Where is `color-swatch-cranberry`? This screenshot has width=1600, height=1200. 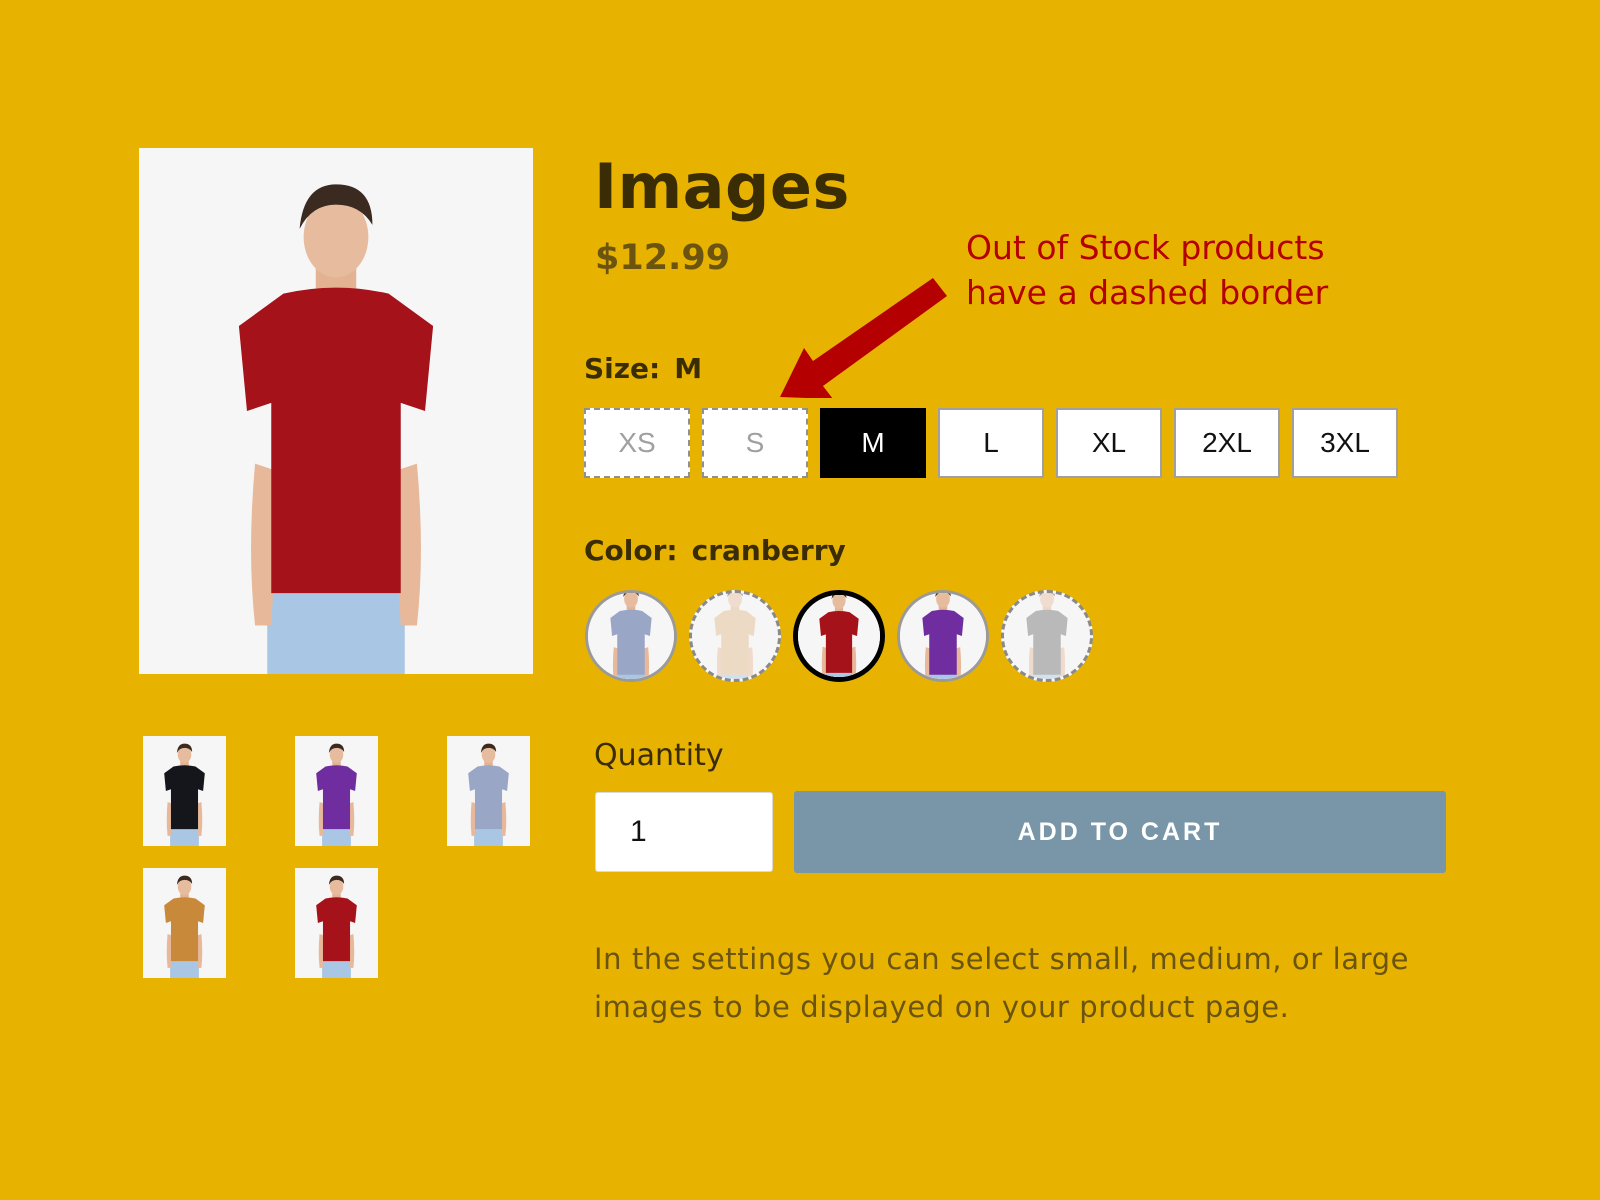
color-swatch-cranberry is located at coordinates (839, 636).